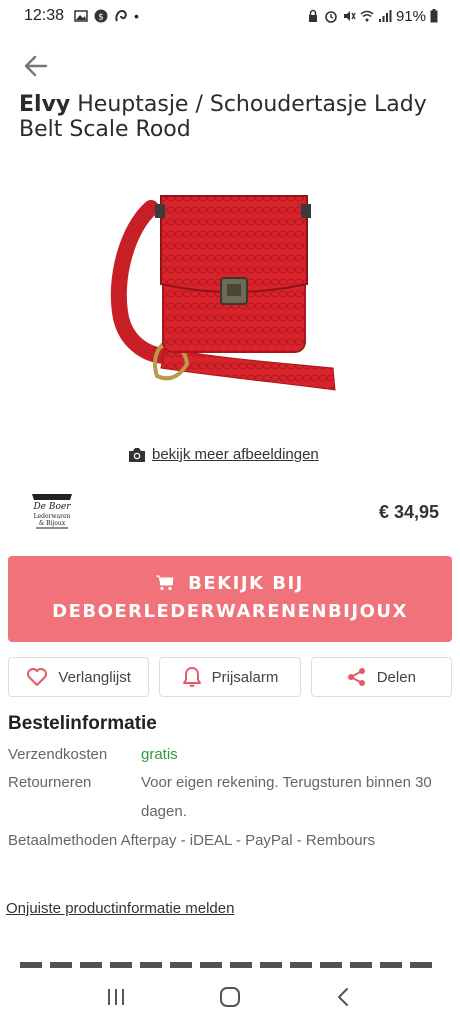  I want to click on shipping-label: Verzendkosten, so click(58, 754).